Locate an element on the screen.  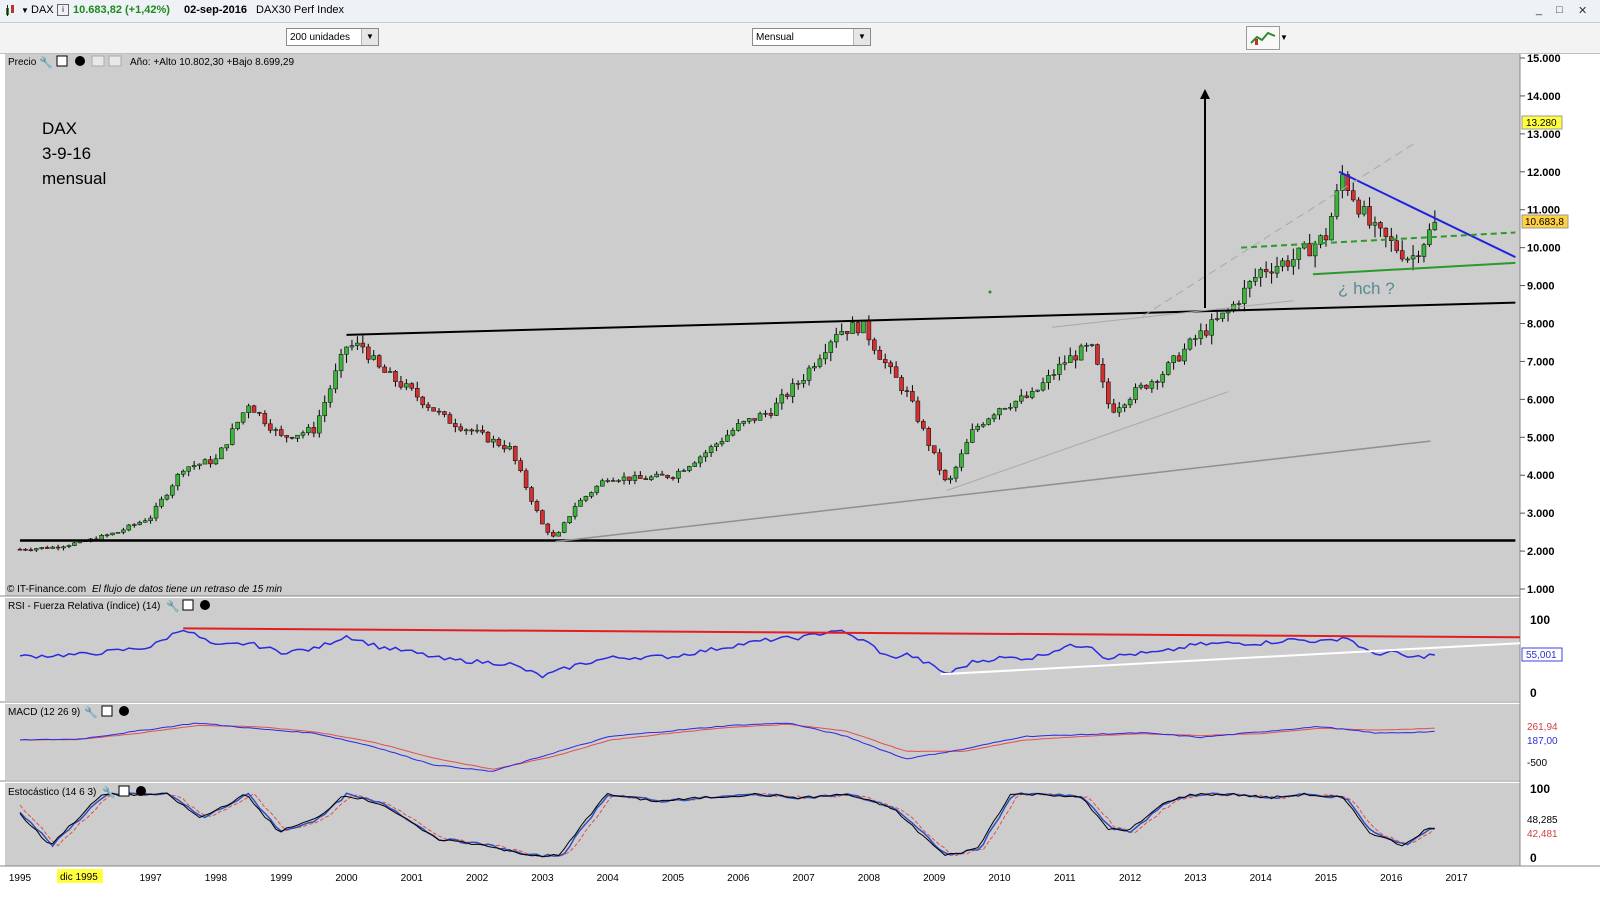
stoch-panel-title: Estocástico (14 6 3) is located at coordinates (52, 792).